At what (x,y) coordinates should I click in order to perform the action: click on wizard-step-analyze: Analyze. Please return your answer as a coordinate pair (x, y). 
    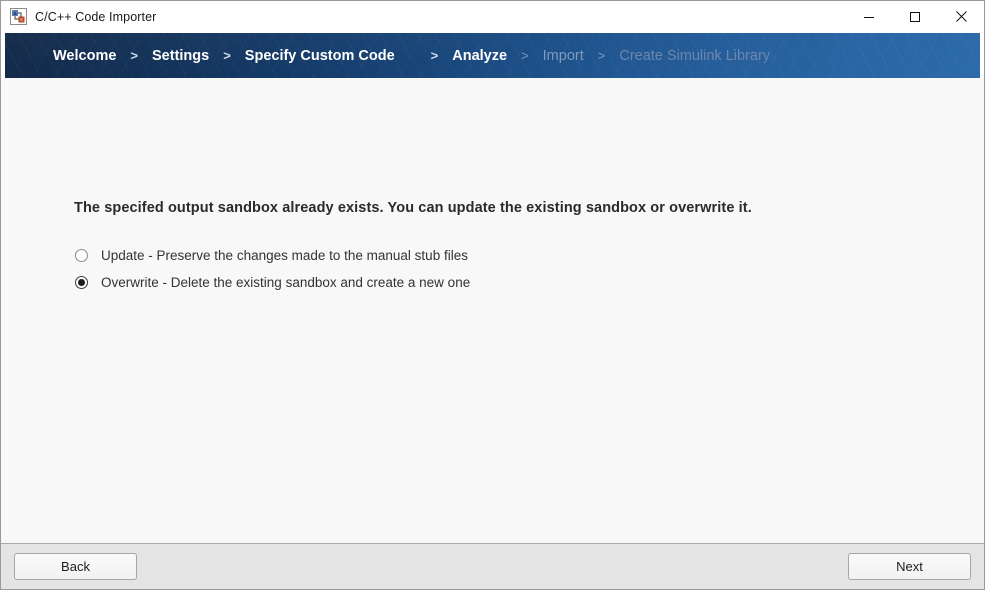
    Looking at the image, I should click on (479, 56).